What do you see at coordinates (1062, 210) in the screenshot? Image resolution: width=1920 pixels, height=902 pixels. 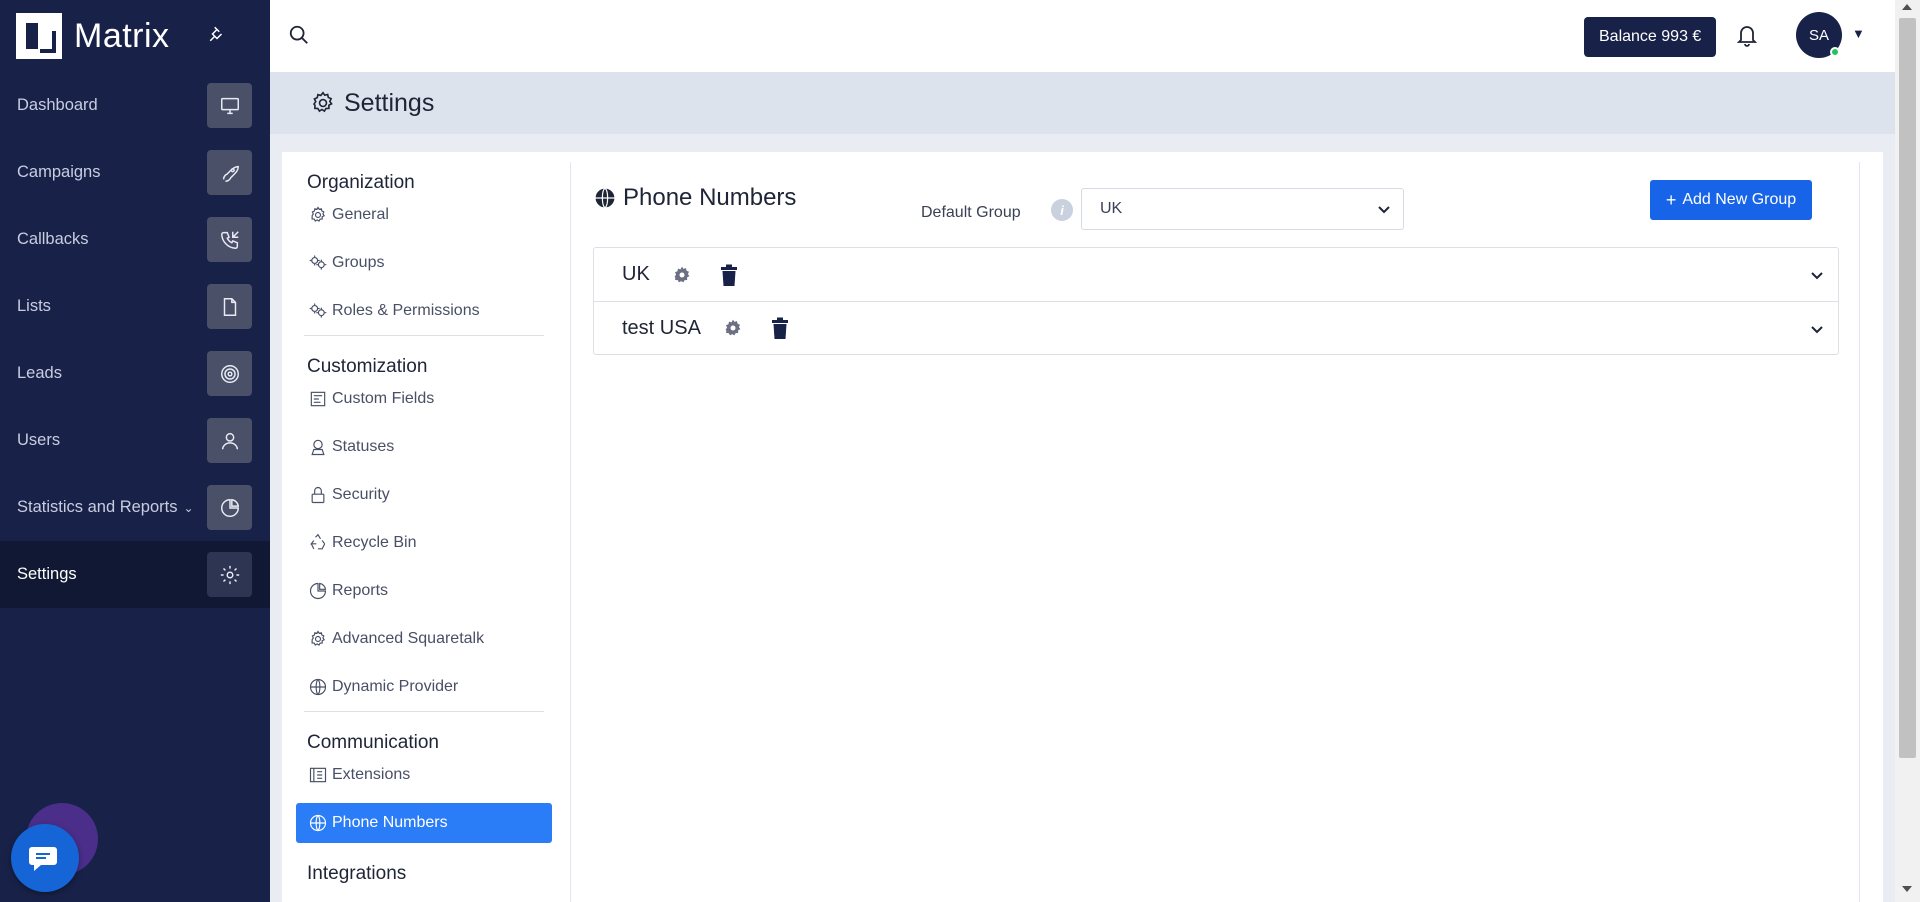 I see `info-icon: i` at bounding box center [1062, 210].